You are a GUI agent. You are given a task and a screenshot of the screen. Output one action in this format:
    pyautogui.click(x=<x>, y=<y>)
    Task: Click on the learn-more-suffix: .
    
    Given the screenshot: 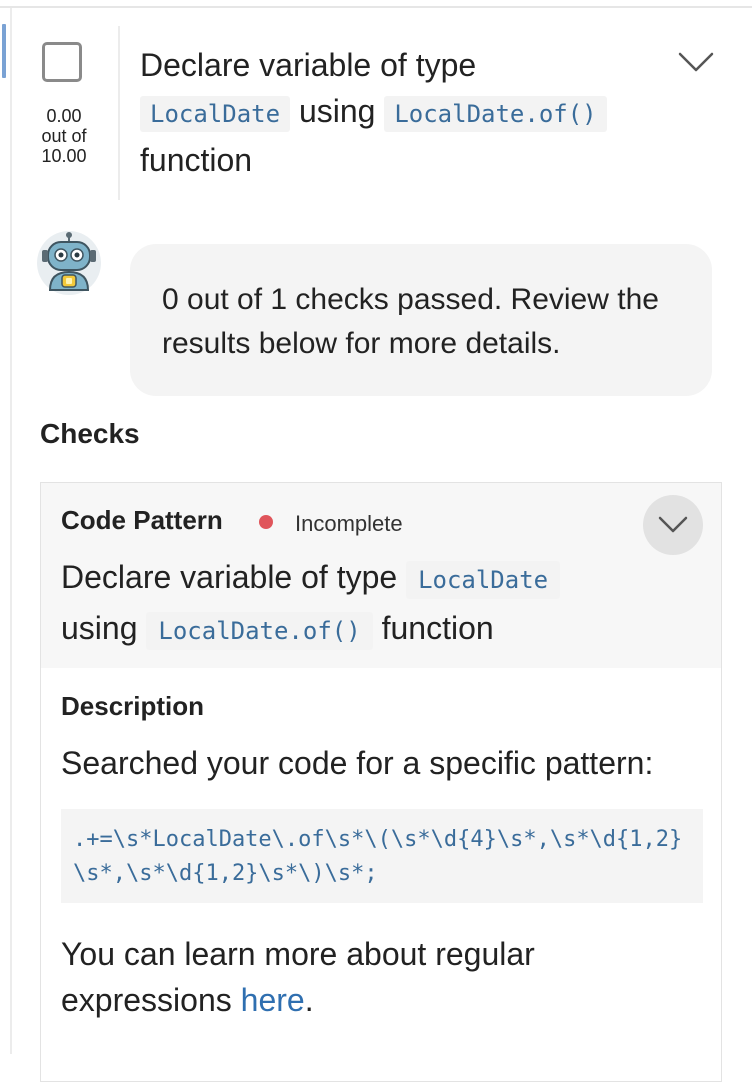 What is the action you would take?
    pyautogui.click(x=309, y=1000)
    